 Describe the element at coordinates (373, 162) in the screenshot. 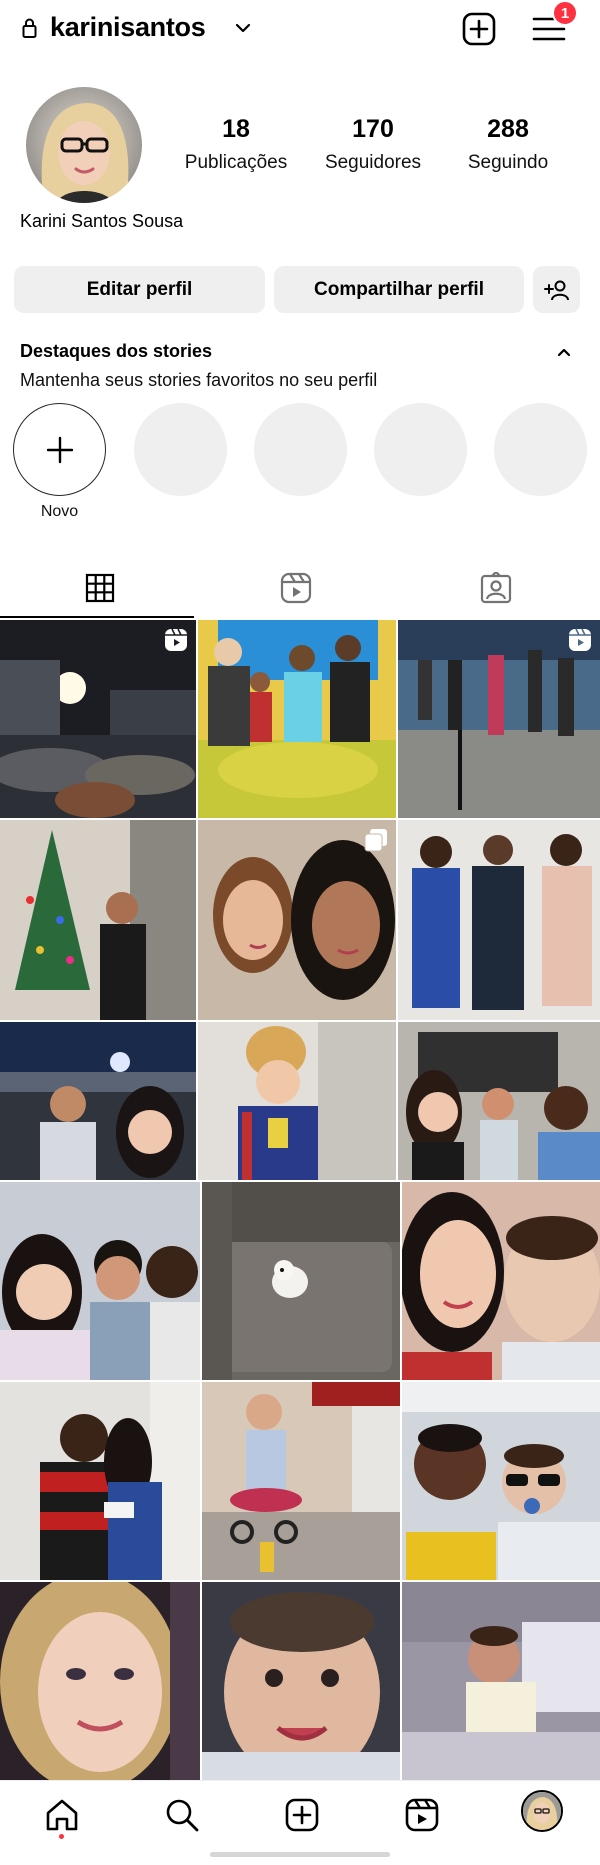

I see `followers-label: Seguidores` at that location.